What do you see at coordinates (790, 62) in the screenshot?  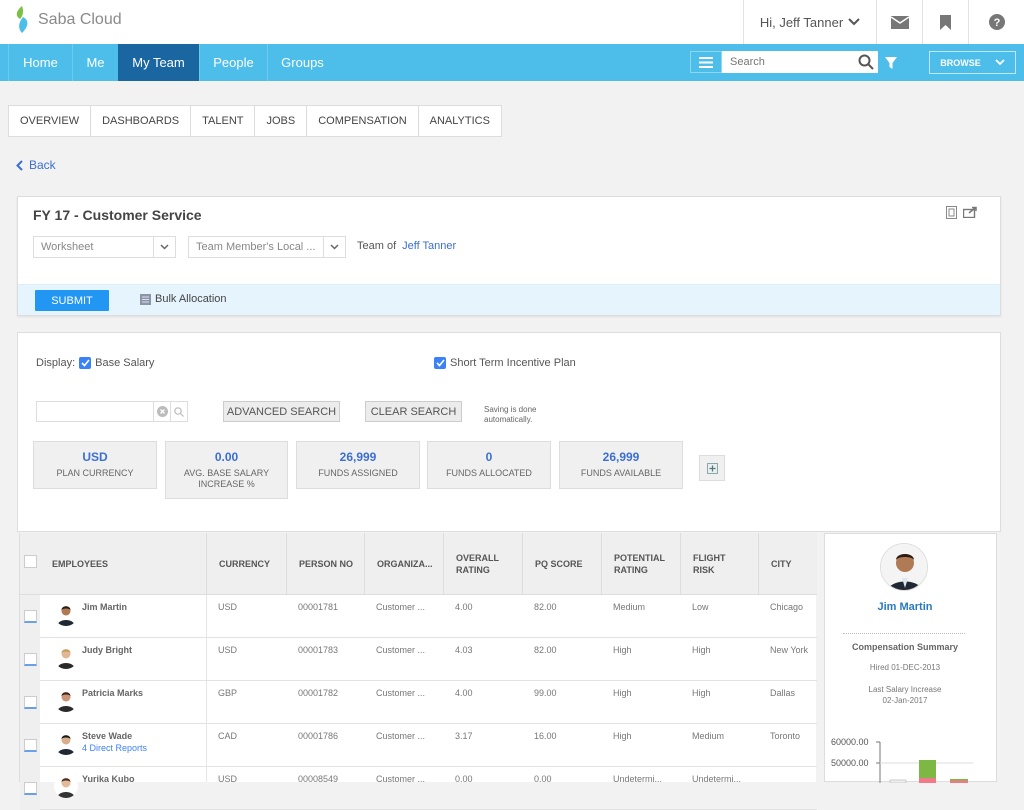 I see `search-input` at bounding box center [790, 62].